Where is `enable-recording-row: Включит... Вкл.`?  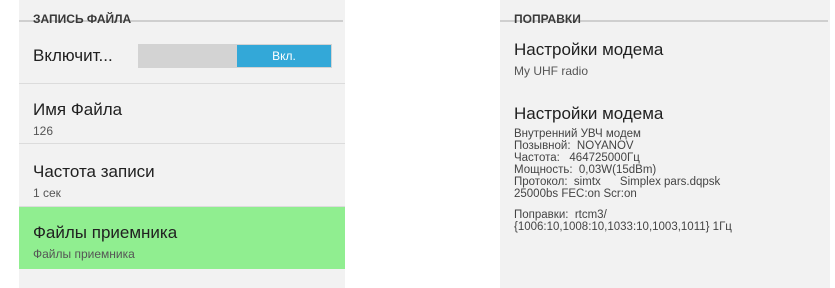 enable-recording-row: Включит... Вкл. is located at coordinates (182, 53).